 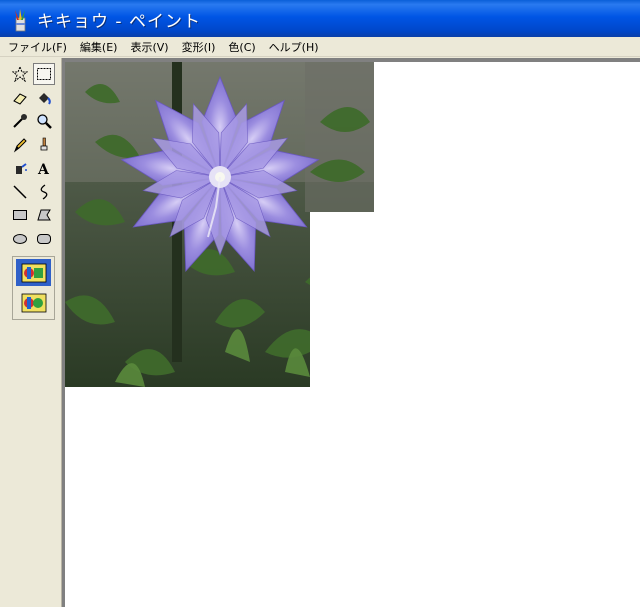 I want to click on curve-icon, so click(x=44, y=192).